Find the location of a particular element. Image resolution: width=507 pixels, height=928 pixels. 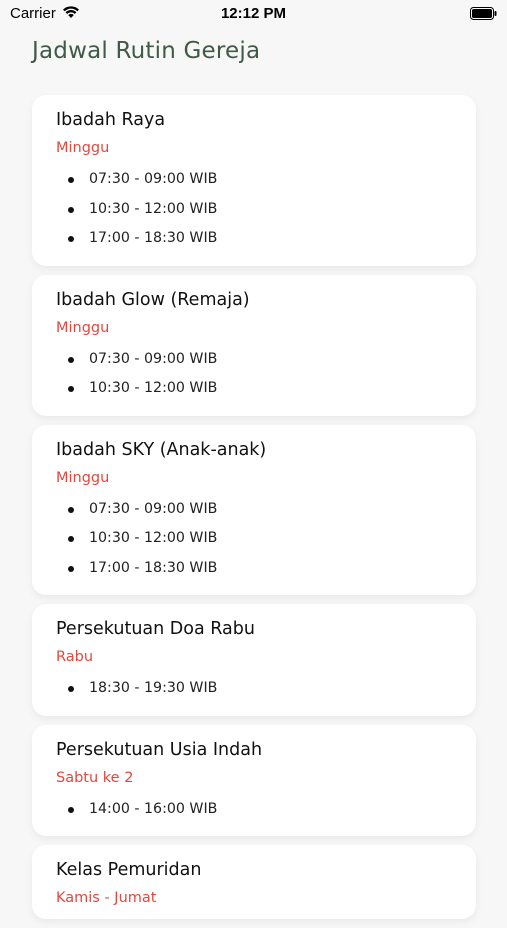

schedule-title: Ibadah Raya is located at coordinates (111, 120).